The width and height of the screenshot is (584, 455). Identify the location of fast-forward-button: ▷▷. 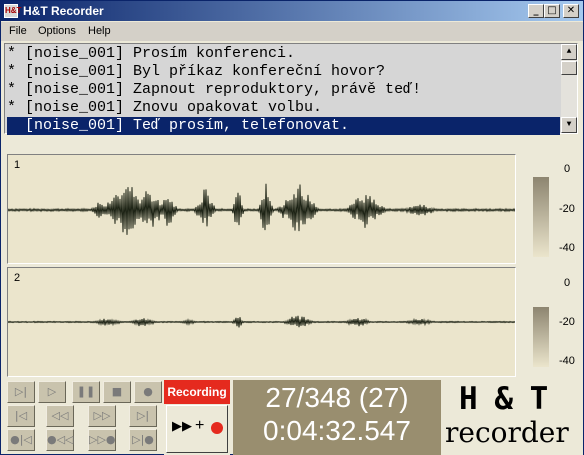
(102, 416).